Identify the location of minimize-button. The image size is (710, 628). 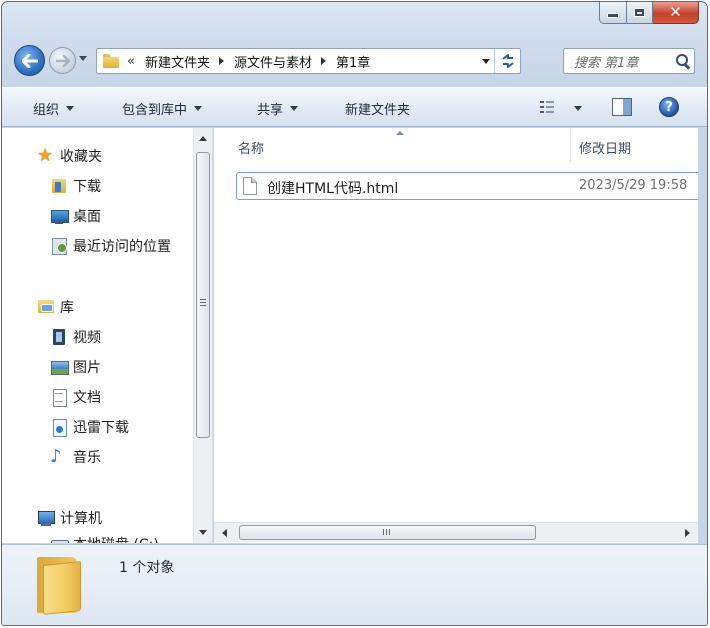
(613, 13).